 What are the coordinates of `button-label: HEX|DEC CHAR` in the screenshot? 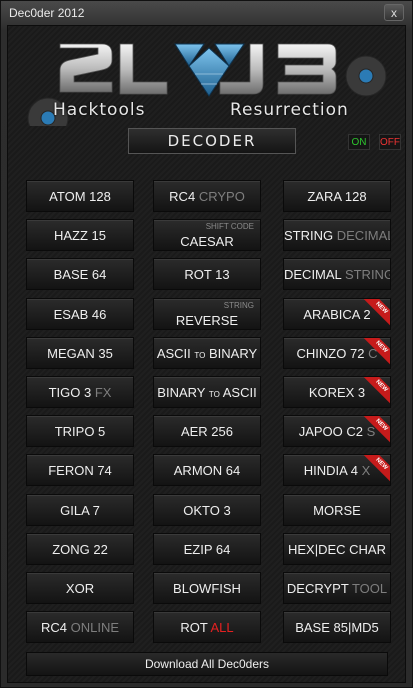 It's located at (337, 549).